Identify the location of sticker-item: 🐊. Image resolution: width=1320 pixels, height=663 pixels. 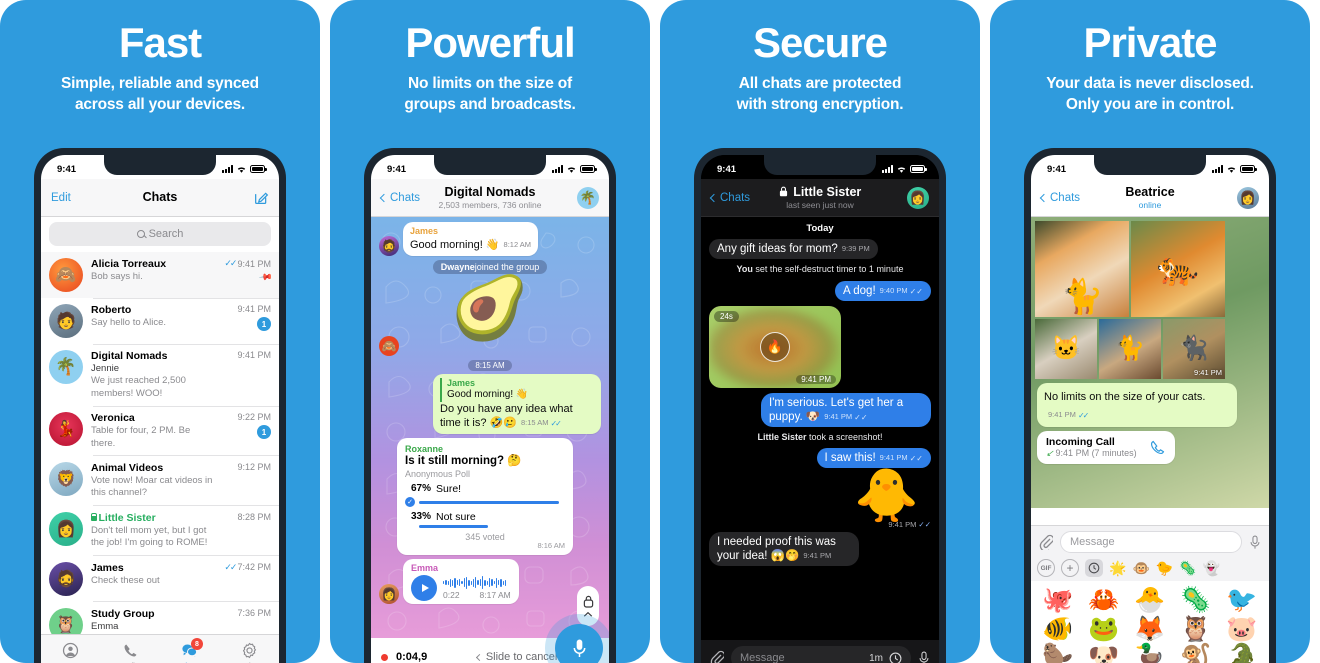
(1242, 653).